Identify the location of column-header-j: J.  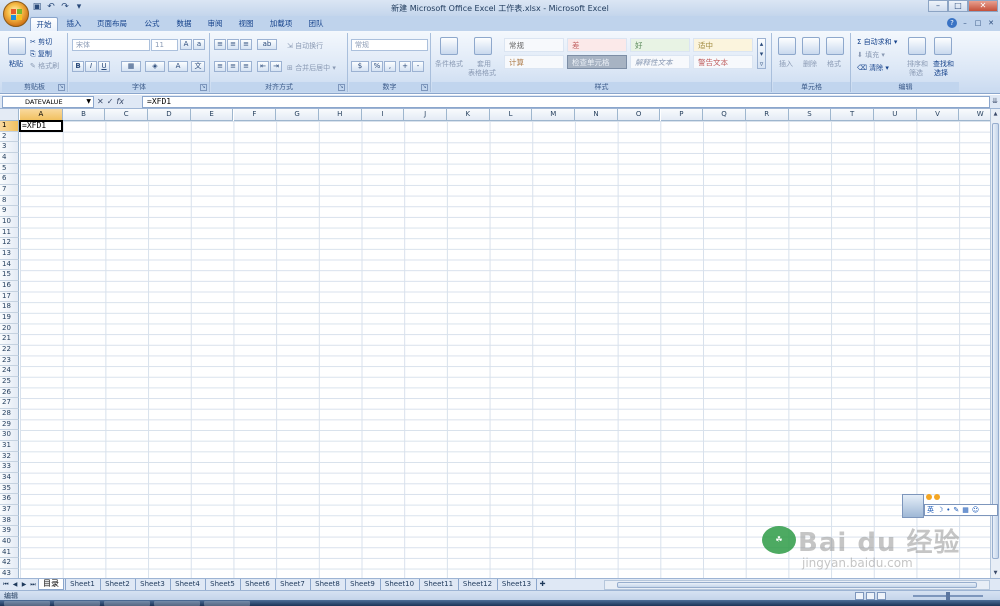
(425, 115).